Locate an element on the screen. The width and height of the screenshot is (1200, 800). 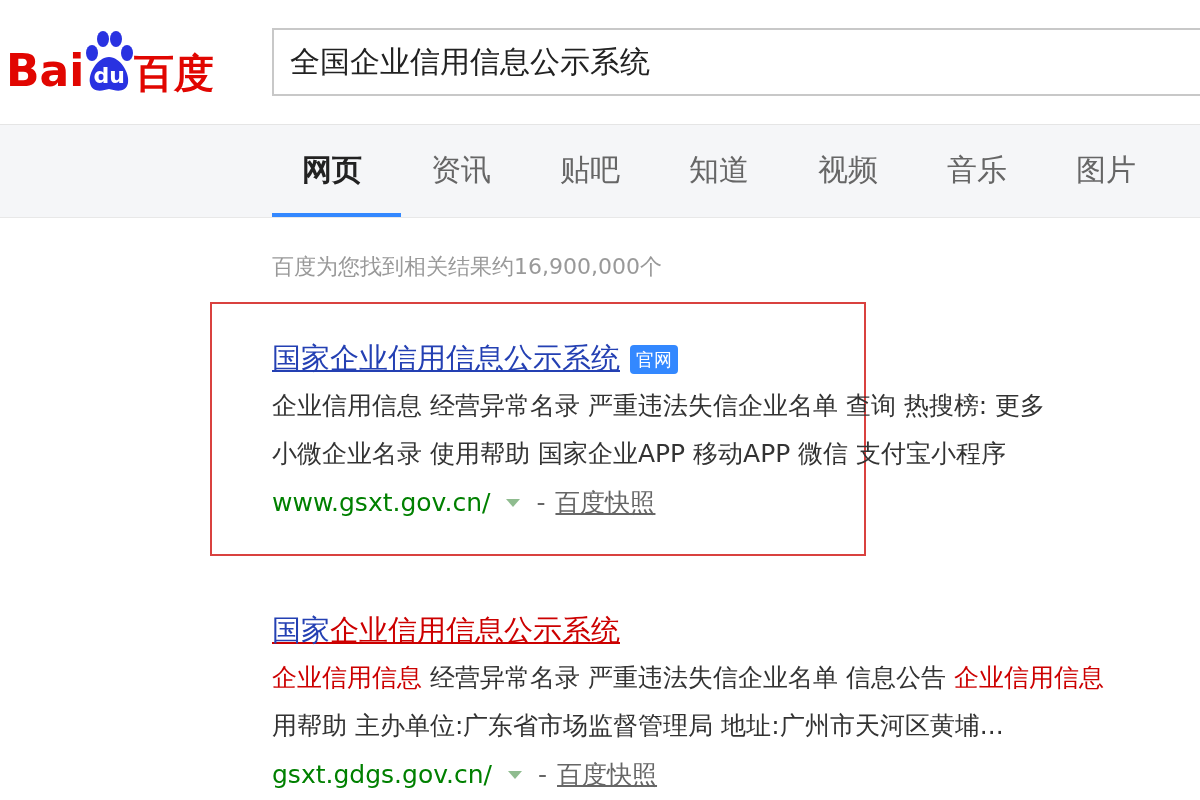
result-title-link: 国家企业信用信息公示系统 is located at coordinates (446, 359).